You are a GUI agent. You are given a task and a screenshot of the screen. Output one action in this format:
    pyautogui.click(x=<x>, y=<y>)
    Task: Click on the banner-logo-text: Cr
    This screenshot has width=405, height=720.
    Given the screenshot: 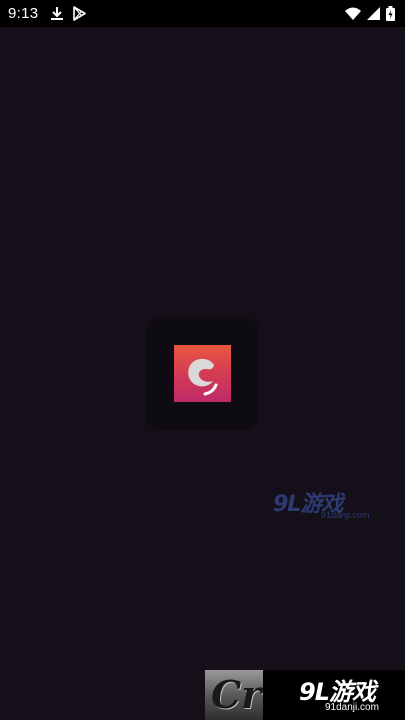 What is the action you would take?
    pyautogui.click(x=236, y=694)
    